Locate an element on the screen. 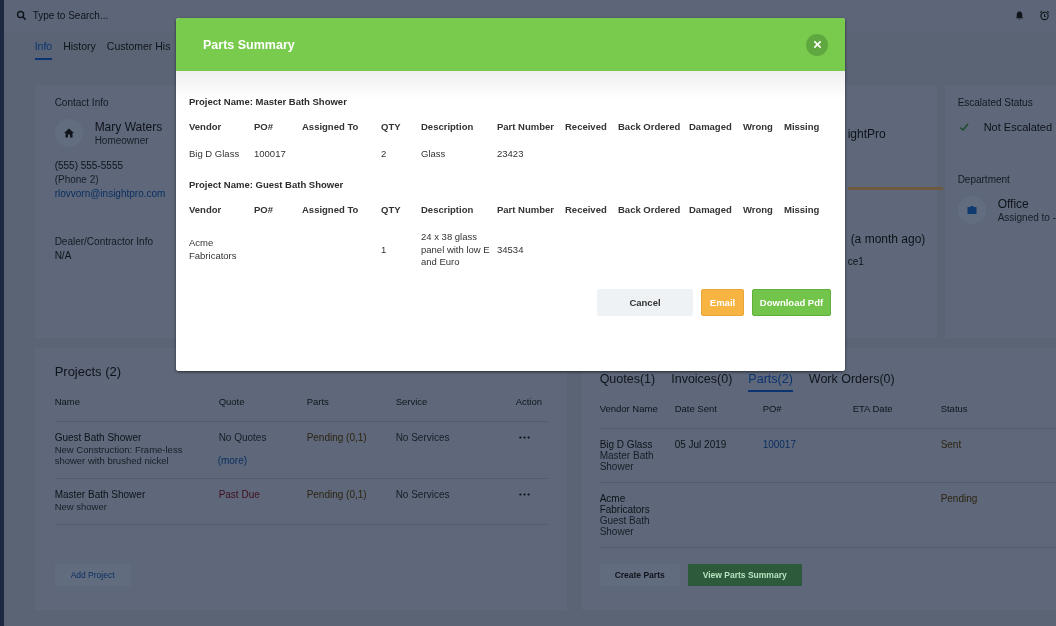  department-value: Office is located at coordinates (1013, 204).